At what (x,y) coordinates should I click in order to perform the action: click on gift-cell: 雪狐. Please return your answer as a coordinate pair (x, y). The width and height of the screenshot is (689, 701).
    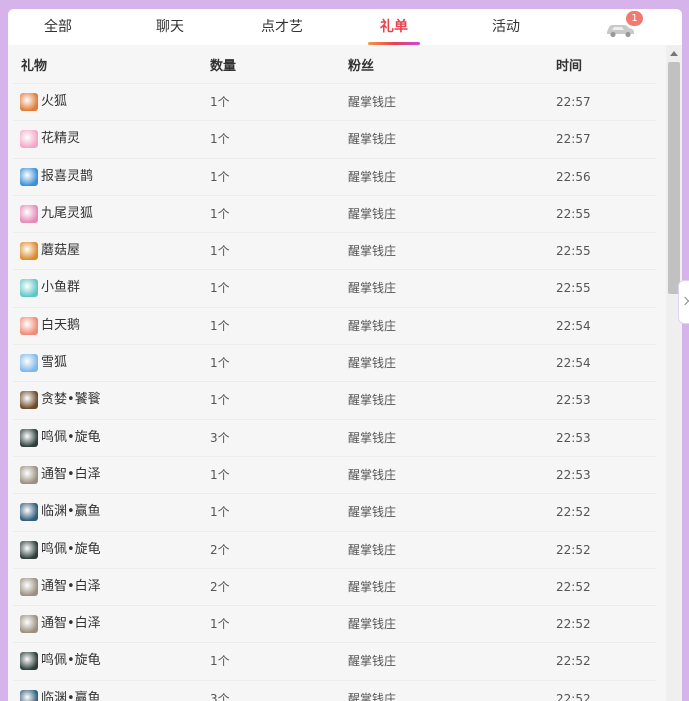
    Looking at the image, I should click on (43, 363).